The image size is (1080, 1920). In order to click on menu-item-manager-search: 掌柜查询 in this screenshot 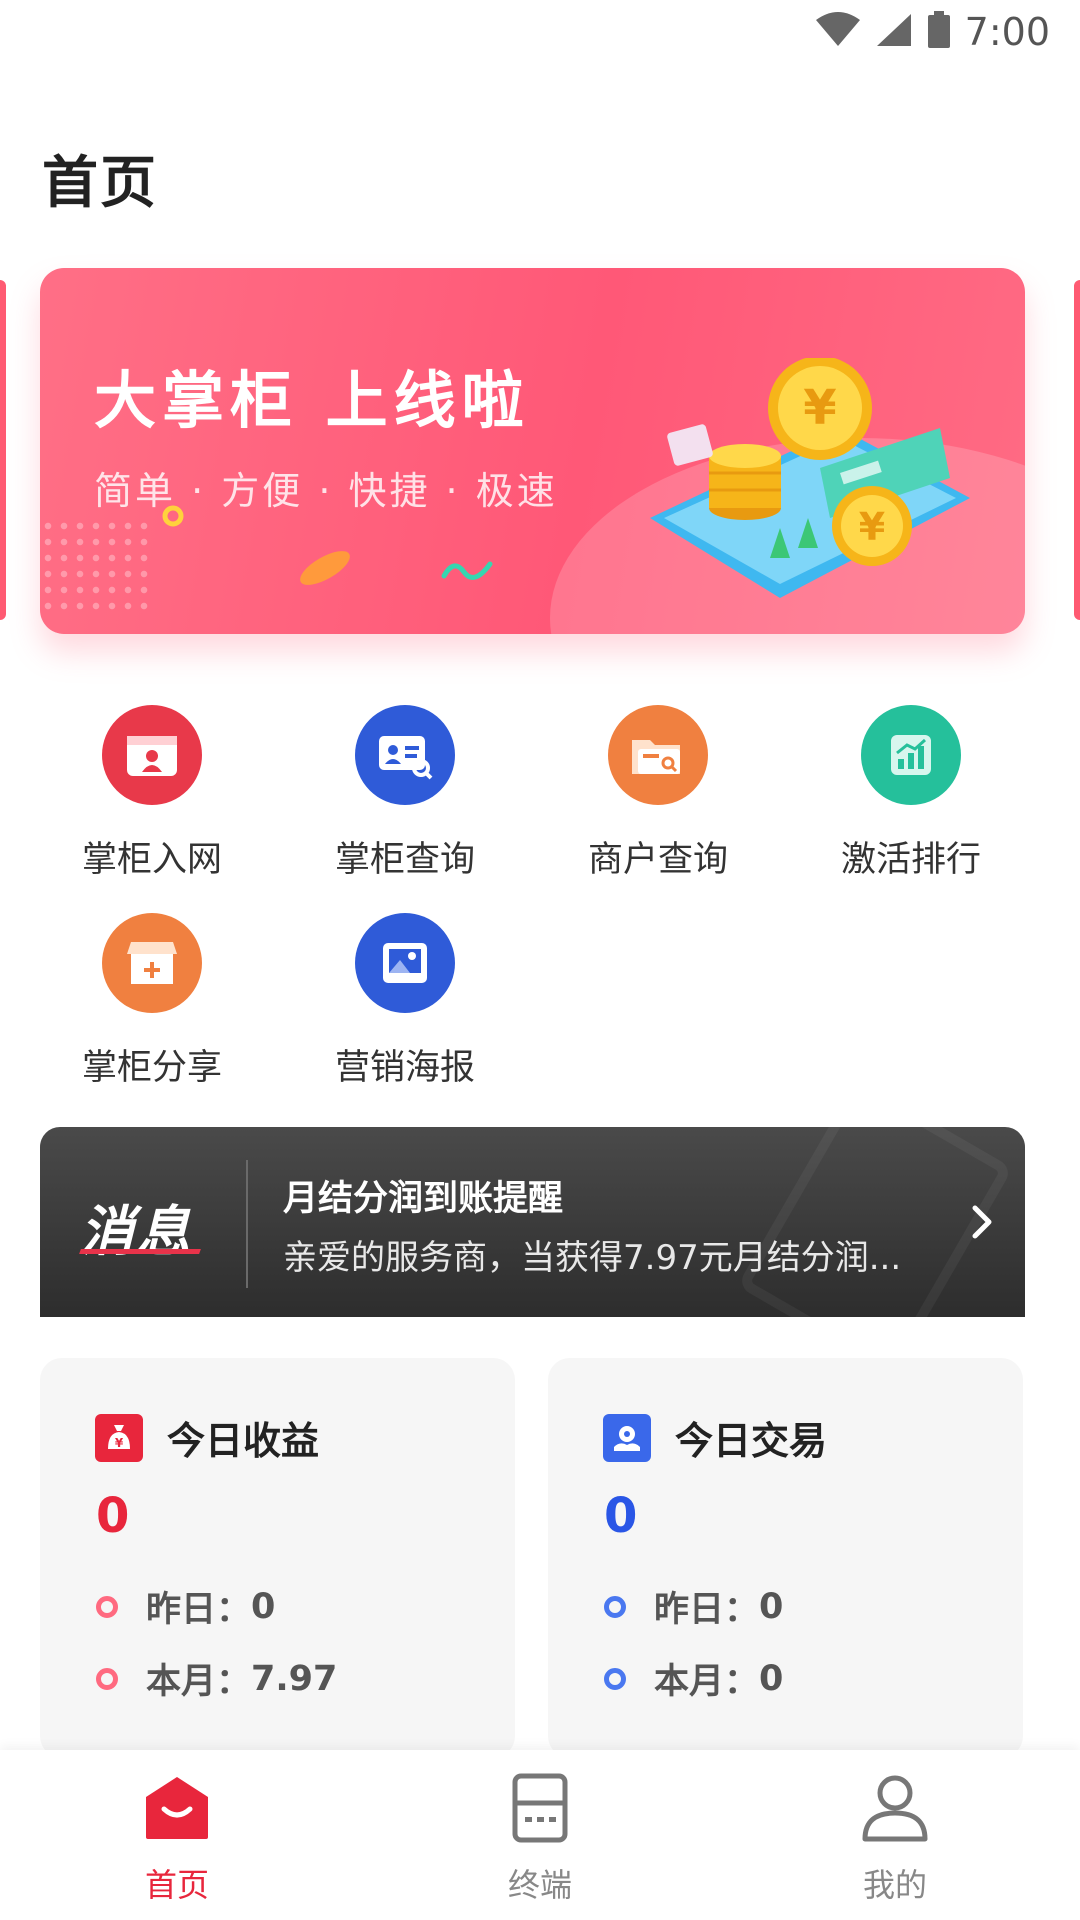, I will do `click(405, 805)`.